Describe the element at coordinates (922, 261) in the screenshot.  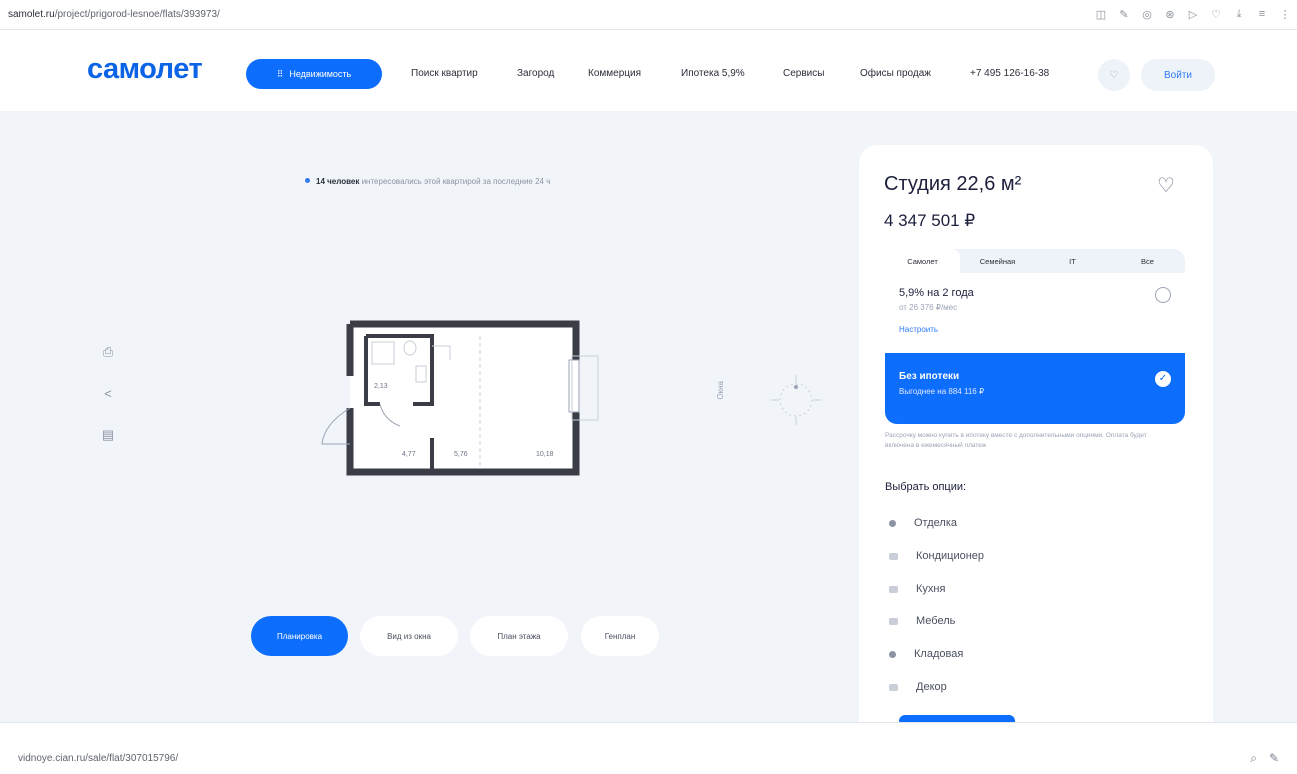
I see `mortgage-tab-samolet: Самолет` at that location.